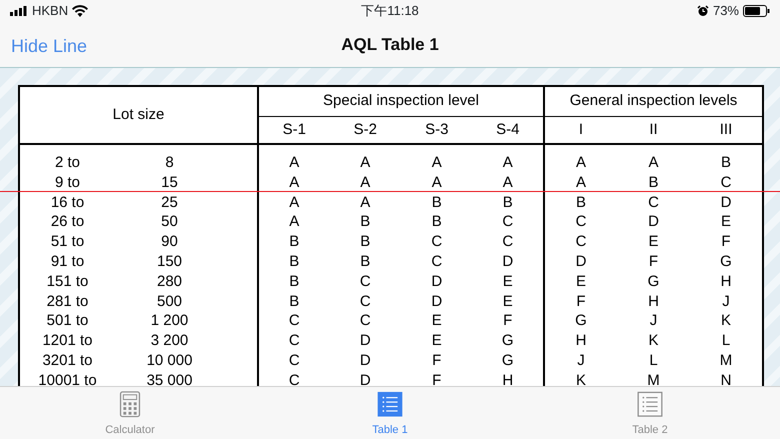 This screenshot has width=780, height=439. What do you see at coordinates (188, 321) in the screenshot?
I see `table-cell: 1 200` at bounding box center [188, 321].